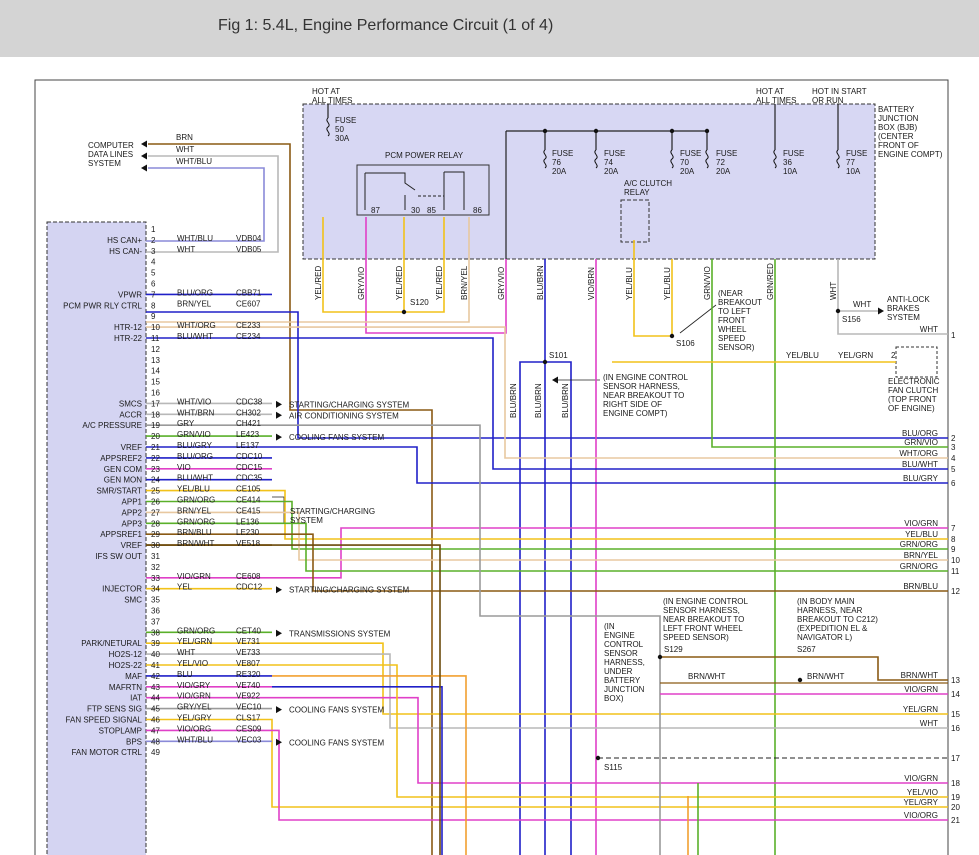 This screenshot has width=979, height=855. I want to click on s267-label: S267, so click(806, 649).